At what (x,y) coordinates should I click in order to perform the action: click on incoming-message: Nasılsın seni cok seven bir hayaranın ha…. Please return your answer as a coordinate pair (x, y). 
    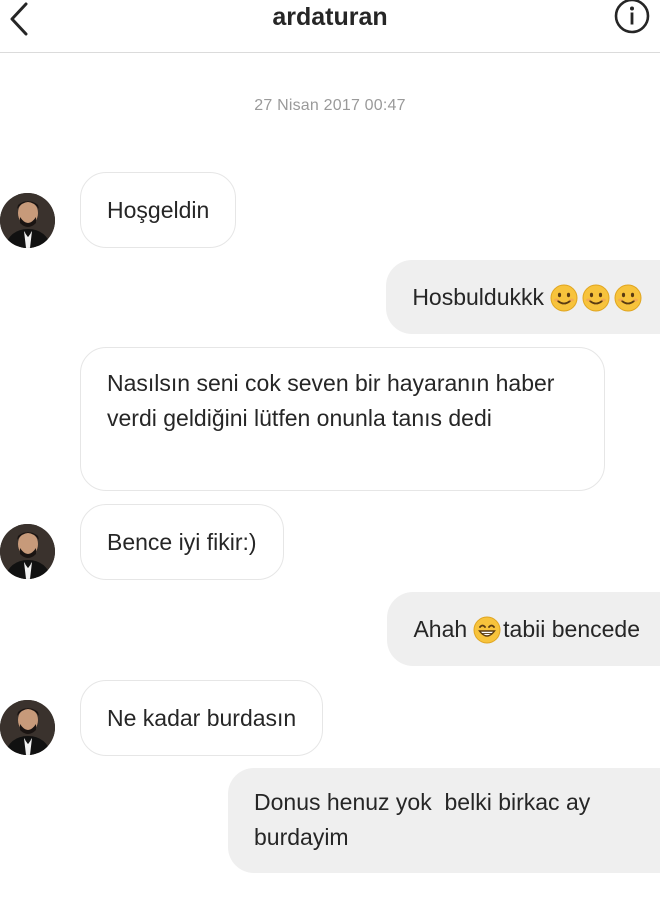
    Looking at the image, I should click on (342, 419).